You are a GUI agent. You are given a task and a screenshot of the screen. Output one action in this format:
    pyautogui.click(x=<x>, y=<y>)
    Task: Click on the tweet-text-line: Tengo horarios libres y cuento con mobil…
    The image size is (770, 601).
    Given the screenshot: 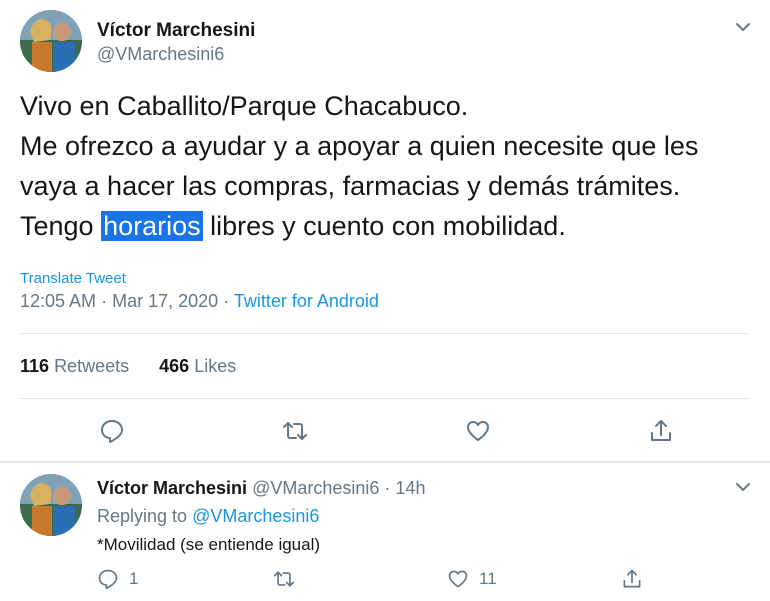 What is the action you would take?
    pyautogui.click(x=390, y=226)
    